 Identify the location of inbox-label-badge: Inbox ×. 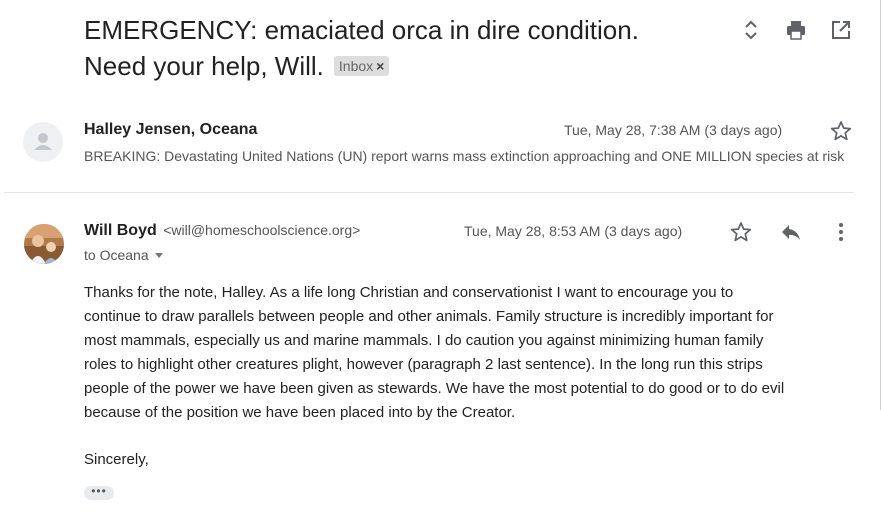
(361, 66).